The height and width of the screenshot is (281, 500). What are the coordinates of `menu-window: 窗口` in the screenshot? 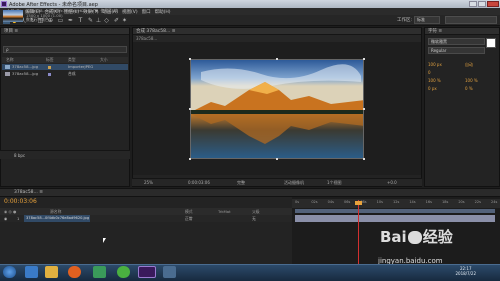 It's located at (146, 12).